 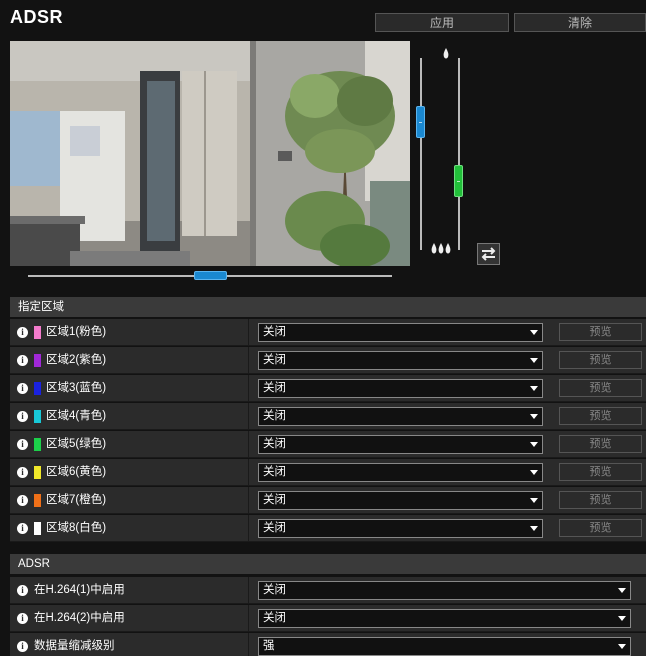 What do you see at coordinates (76, 472) in the screenshot?
I see `zone-label-text: 区域6(黄色)` at bounding box center [76, 472].